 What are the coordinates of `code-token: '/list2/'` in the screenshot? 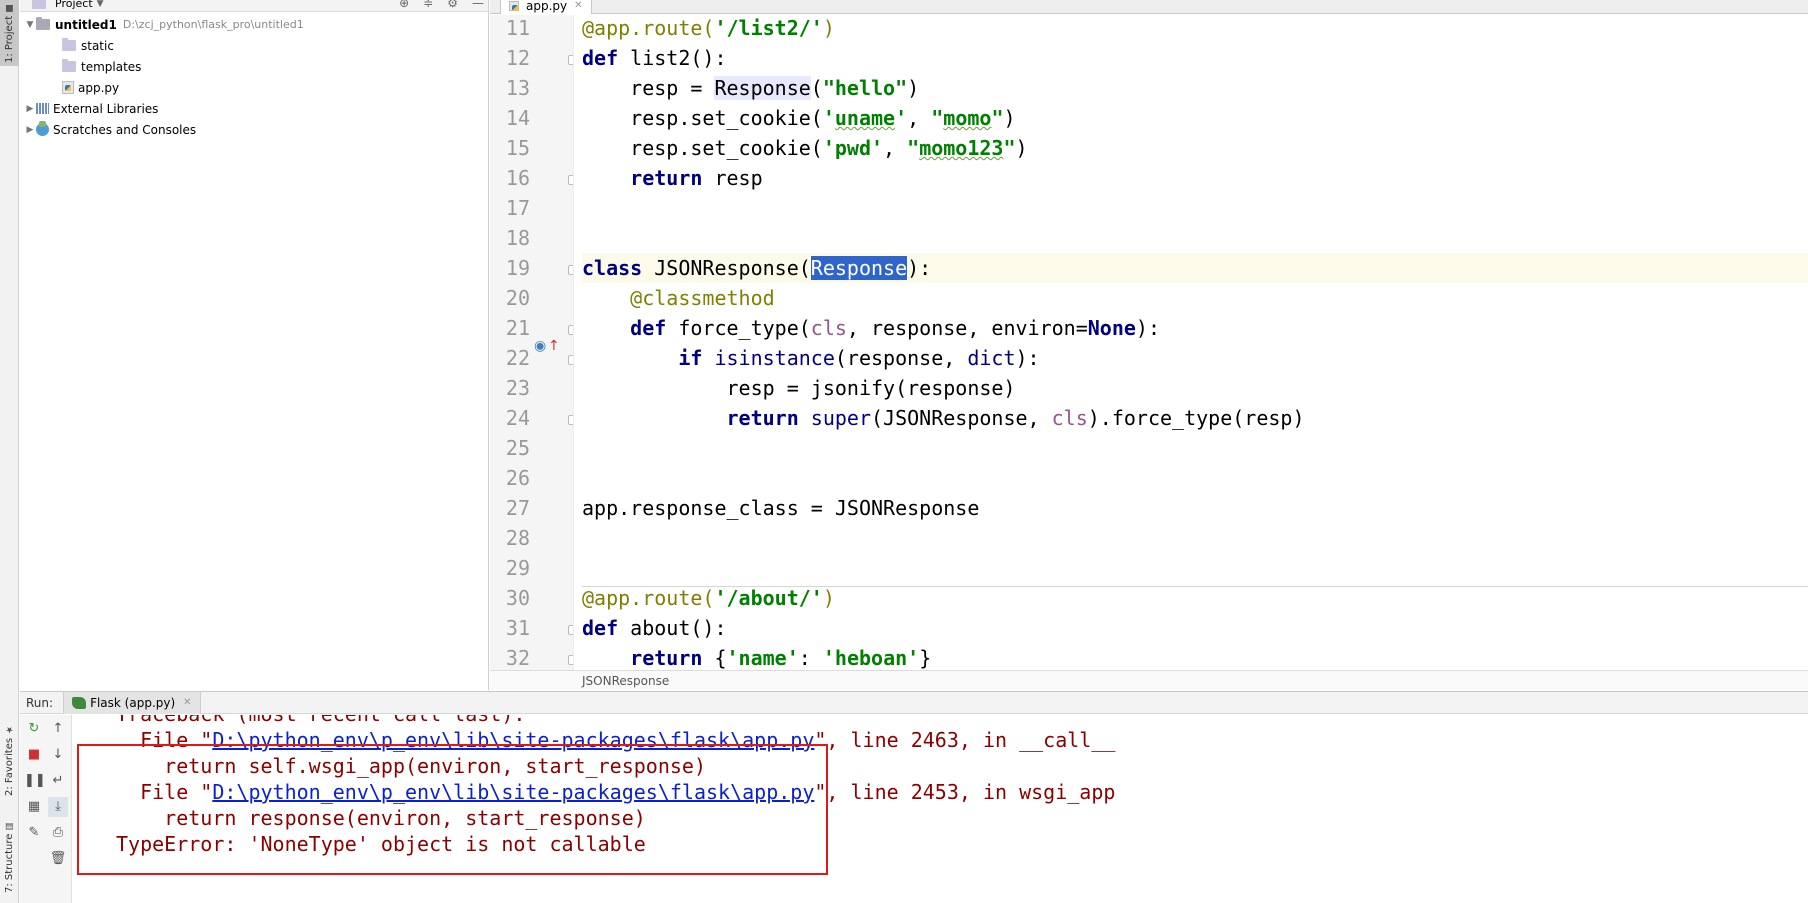 It's located at (768, 28).